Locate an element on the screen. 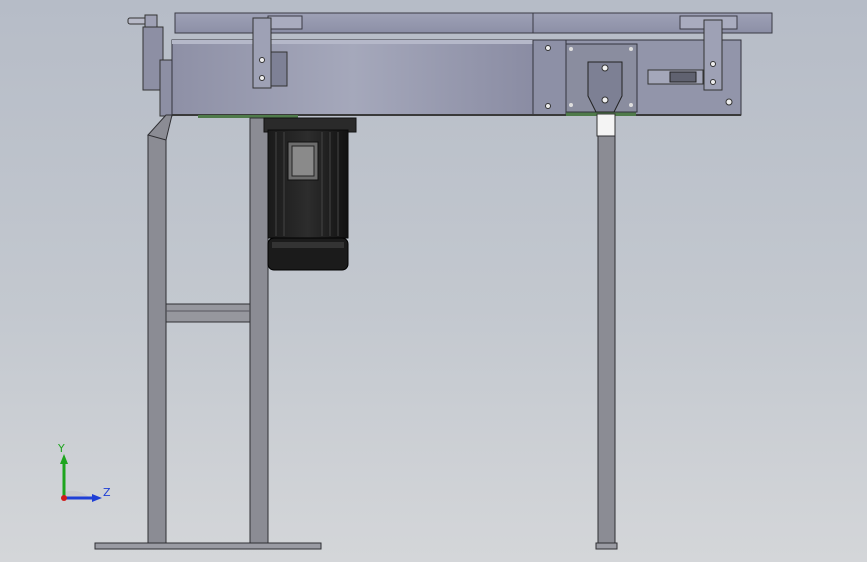 The height and width of the screenshot is (562, 867). triad-z-label: Z is located at coordinates (107, 492).